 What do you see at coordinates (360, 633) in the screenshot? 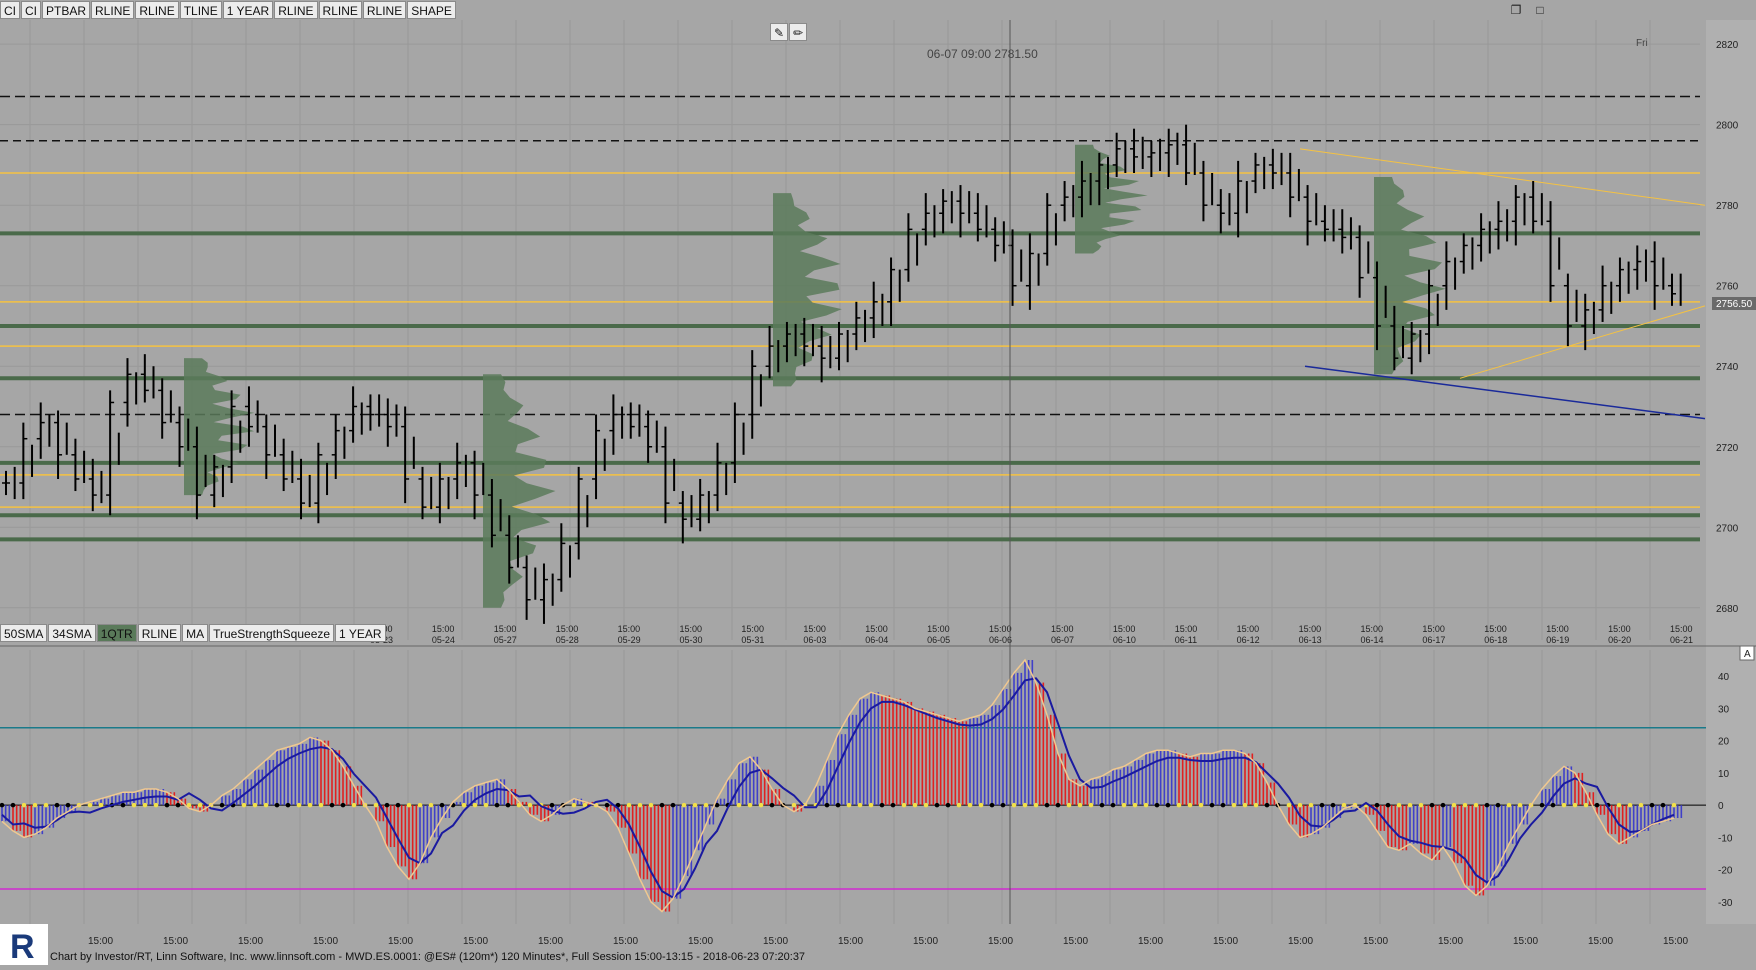
I see `lower-button-1-year: 1 YEAR` at bounding box center [360, 633].